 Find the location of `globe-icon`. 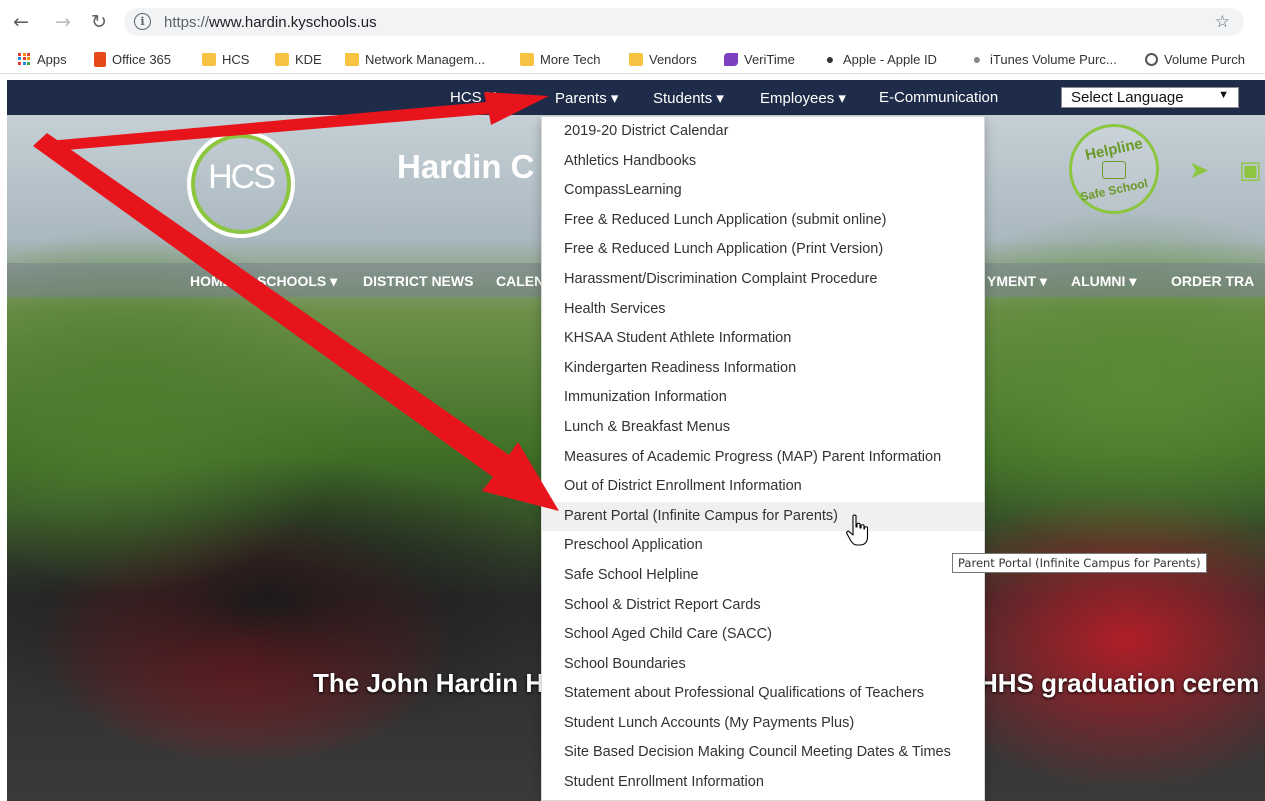

globe-icon is located at coordinates (1151, 59).